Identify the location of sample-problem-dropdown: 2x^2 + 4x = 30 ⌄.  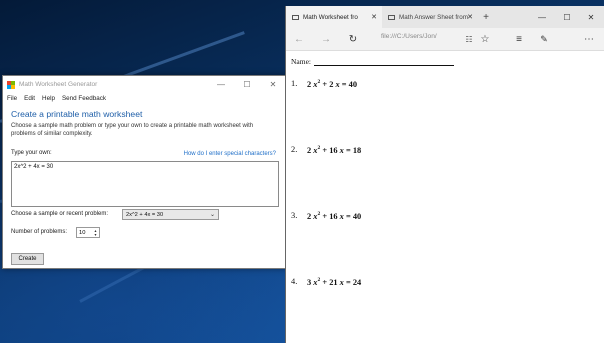
(170, 214).